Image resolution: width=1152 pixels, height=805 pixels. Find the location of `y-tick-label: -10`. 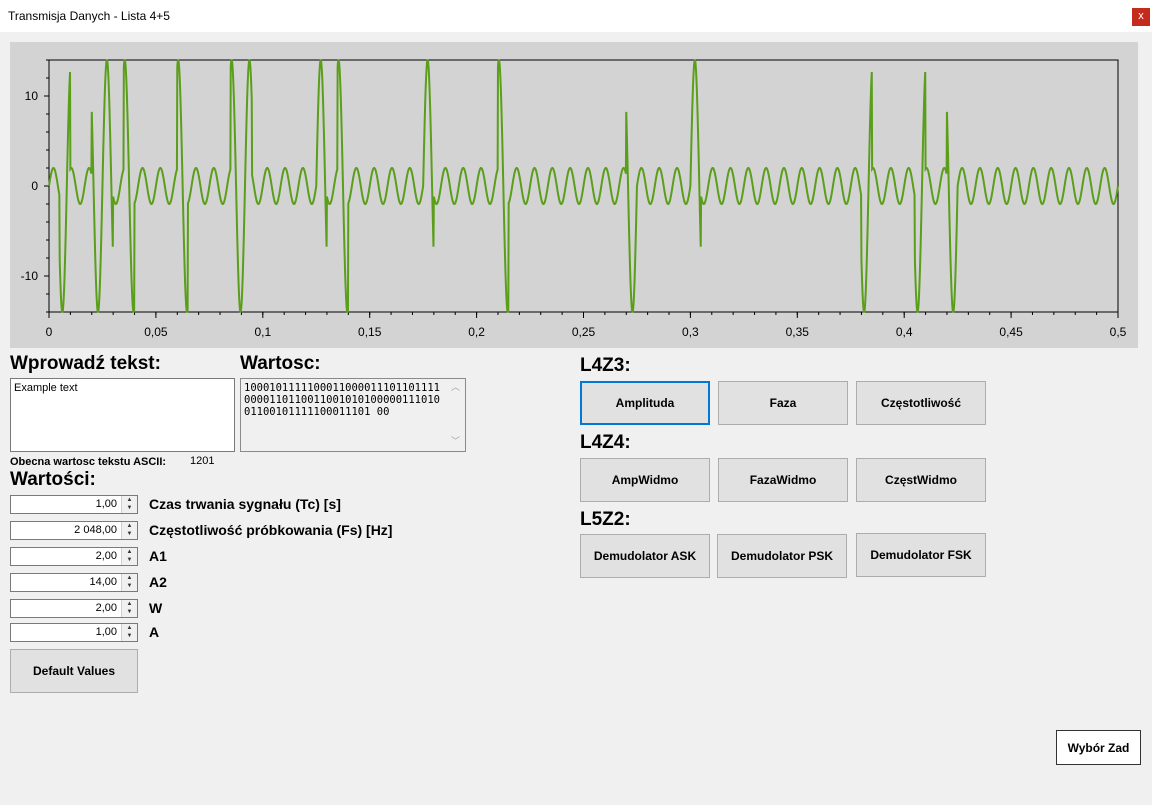

y-tick-label: -10 is located at coordinates (30, 276).